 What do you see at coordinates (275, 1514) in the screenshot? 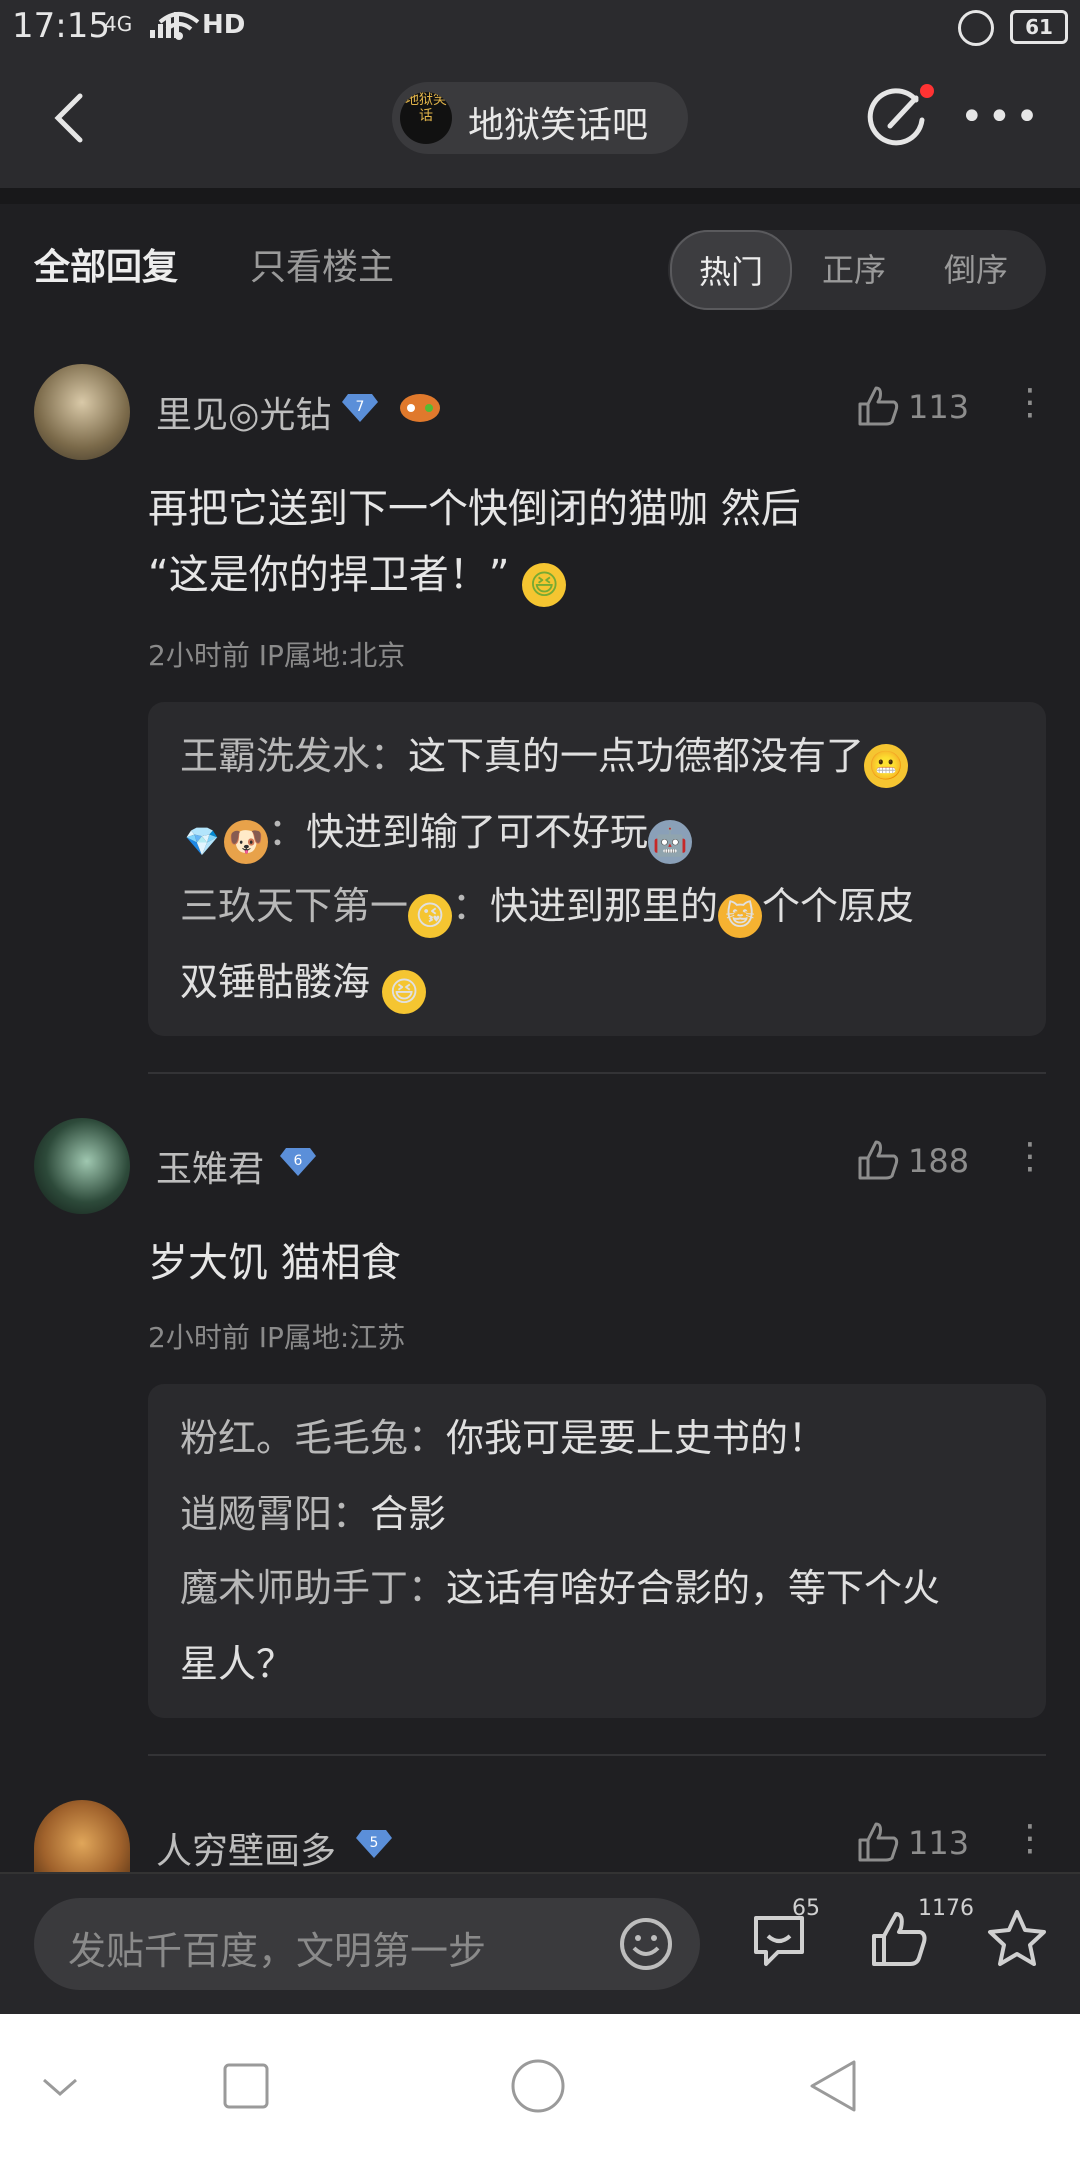
I see `reply-author: 逍飏霄阳：` at bounding box center [275, 1514].